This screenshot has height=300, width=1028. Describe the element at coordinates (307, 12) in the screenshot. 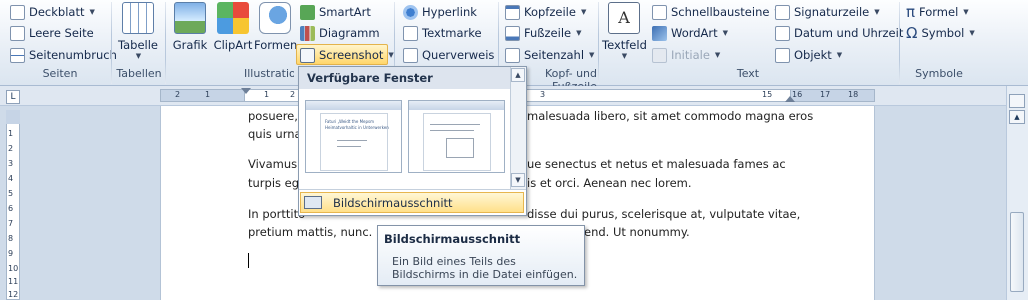

I see `smartart-icon` at that location.